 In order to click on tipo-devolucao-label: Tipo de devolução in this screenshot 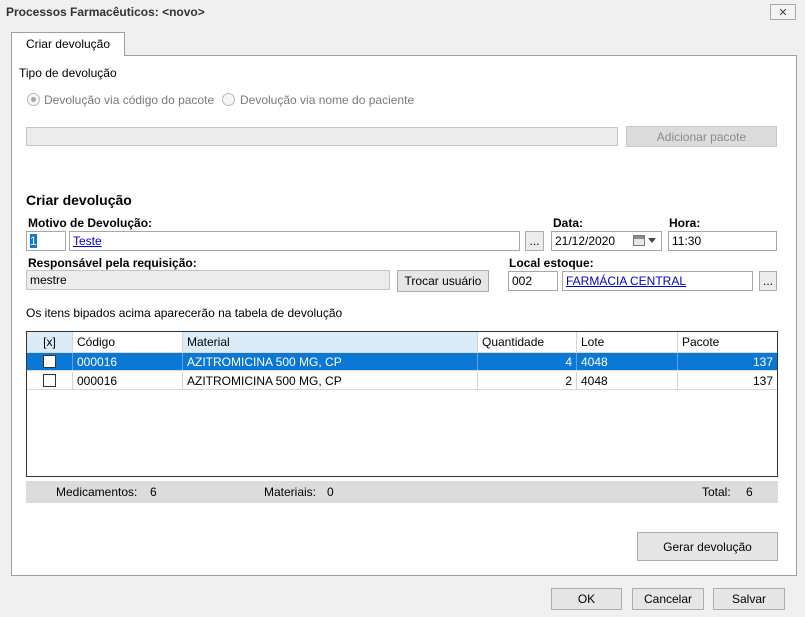, I will do `click(68, 73)`.